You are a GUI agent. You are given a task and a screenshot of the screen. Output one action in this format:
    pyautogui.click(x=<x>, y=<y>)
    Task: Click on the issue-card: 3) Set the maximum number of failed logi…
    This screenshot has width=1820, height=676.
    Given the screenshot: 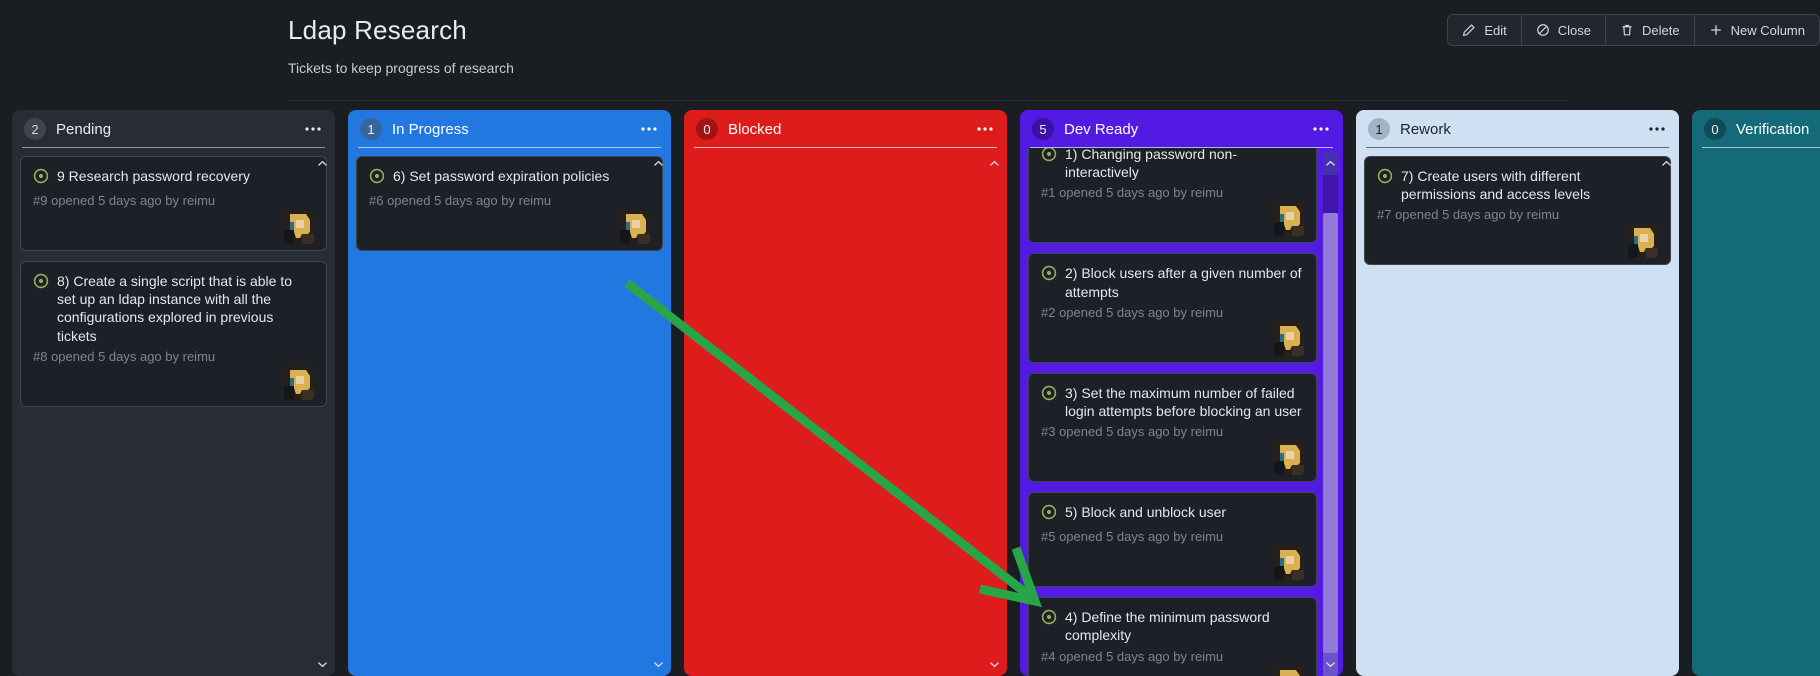 What is the action you would take?
    pyautogui.click(x=1172, y=427)
    